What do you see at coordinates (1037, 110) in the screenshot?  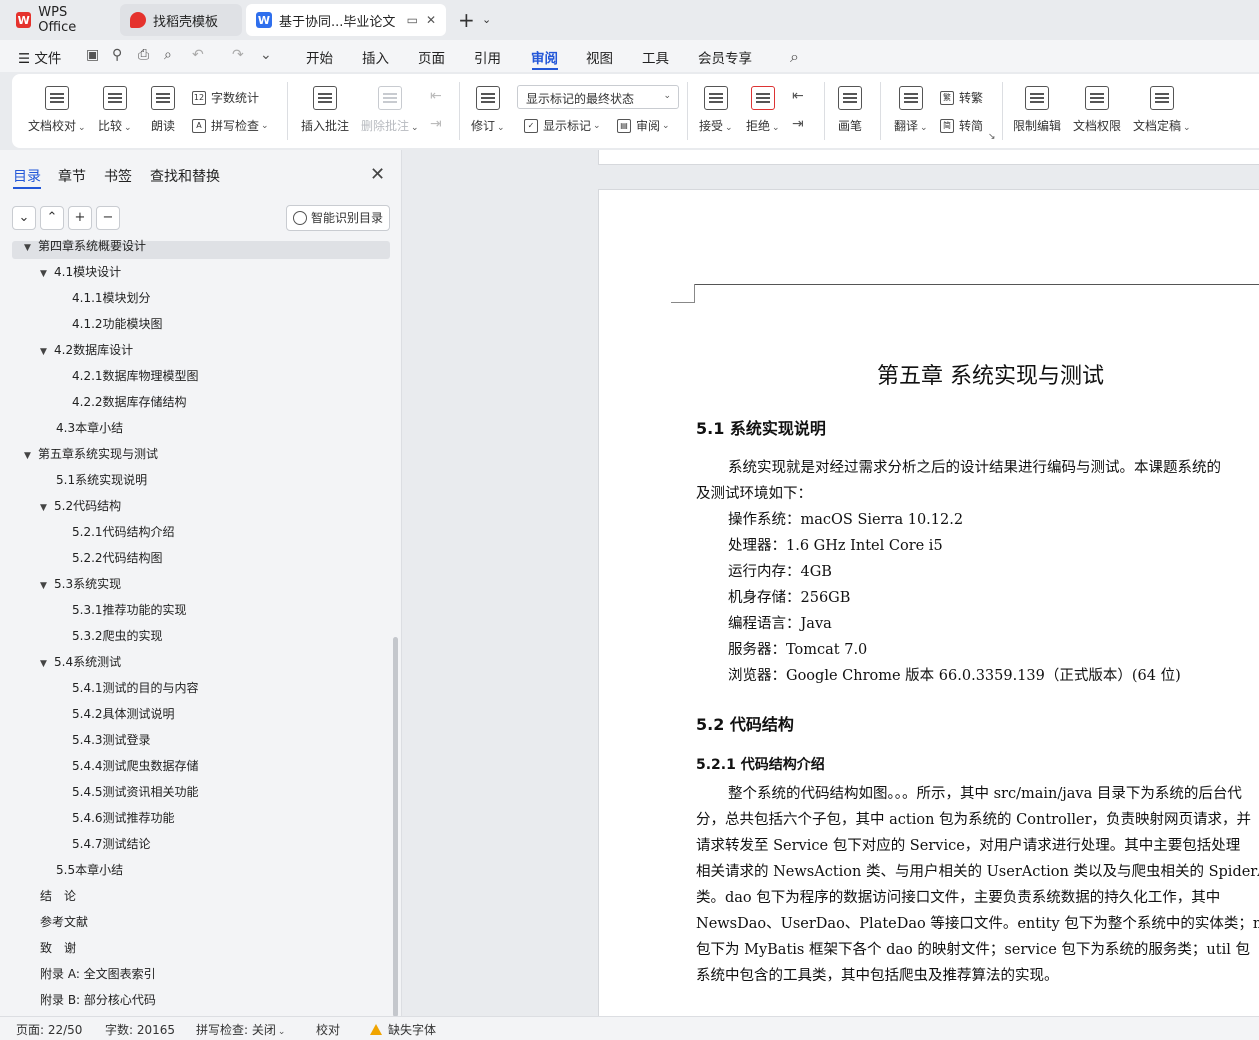 I see `restrict-edit-button: 限制编辑` at bounding box center [1037, 110].